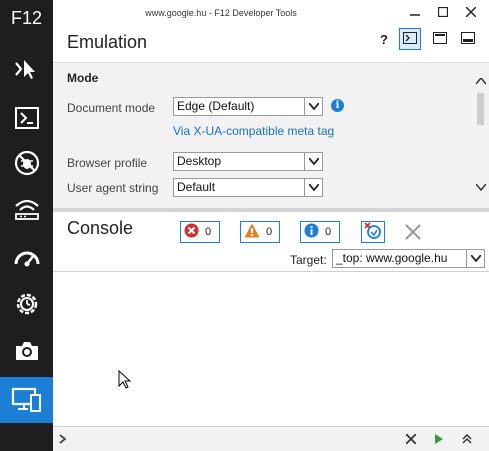 Image resolution: width=489 pixels, height=451 pixels. Describe the element at coordinates (269, 232) in the screenshot. I see `warnings-count: 0` at that location.